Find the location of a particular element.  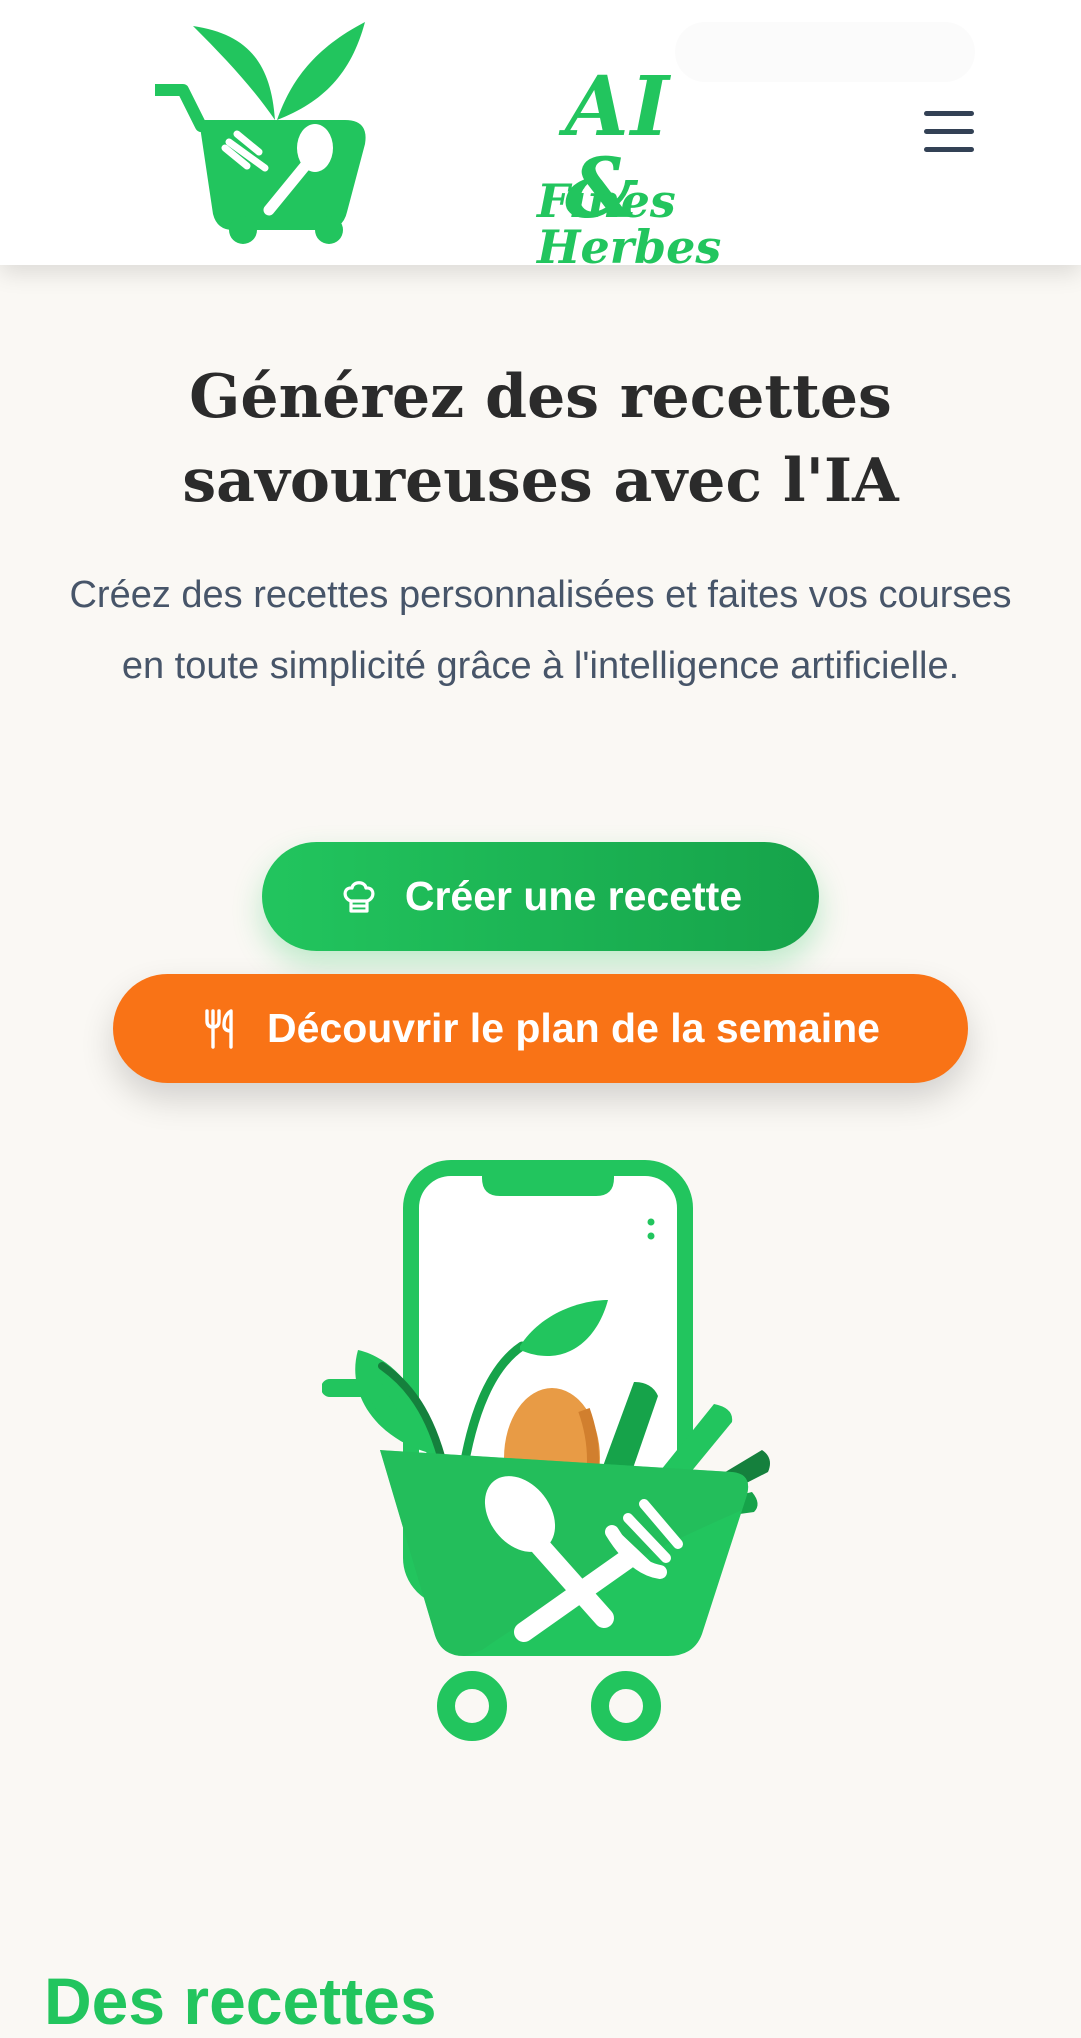

section-heading: Des recettes is located at coordinates (240, 2001).